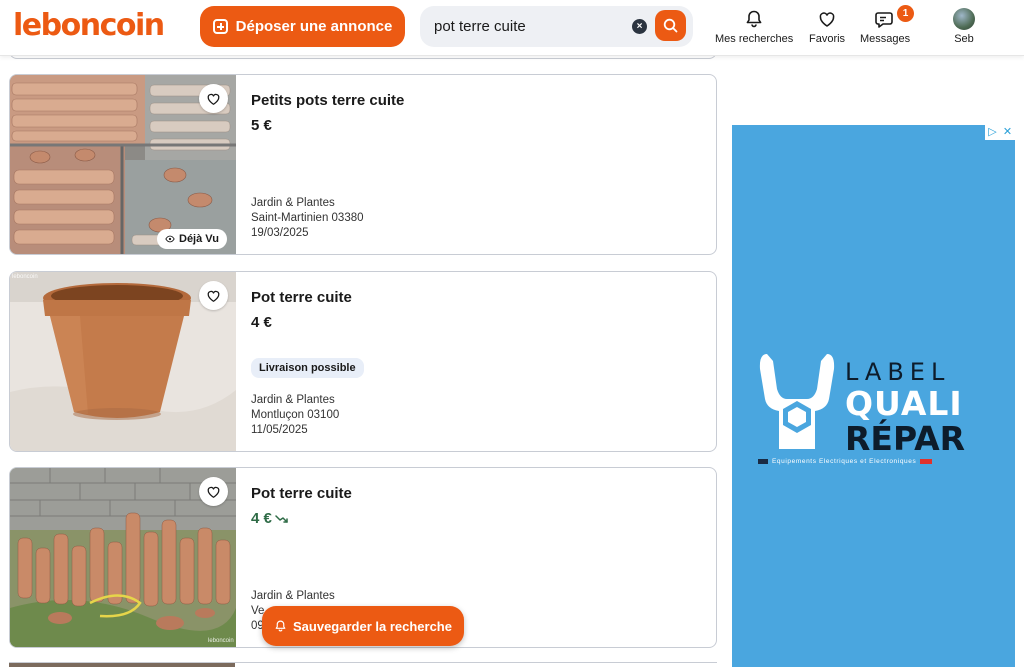 The width and height of the screenshot is (1024, 667). Describe the element at coordinates (754, 39) in the screenshot. I see `nav-label: Mes recherches` at that location.